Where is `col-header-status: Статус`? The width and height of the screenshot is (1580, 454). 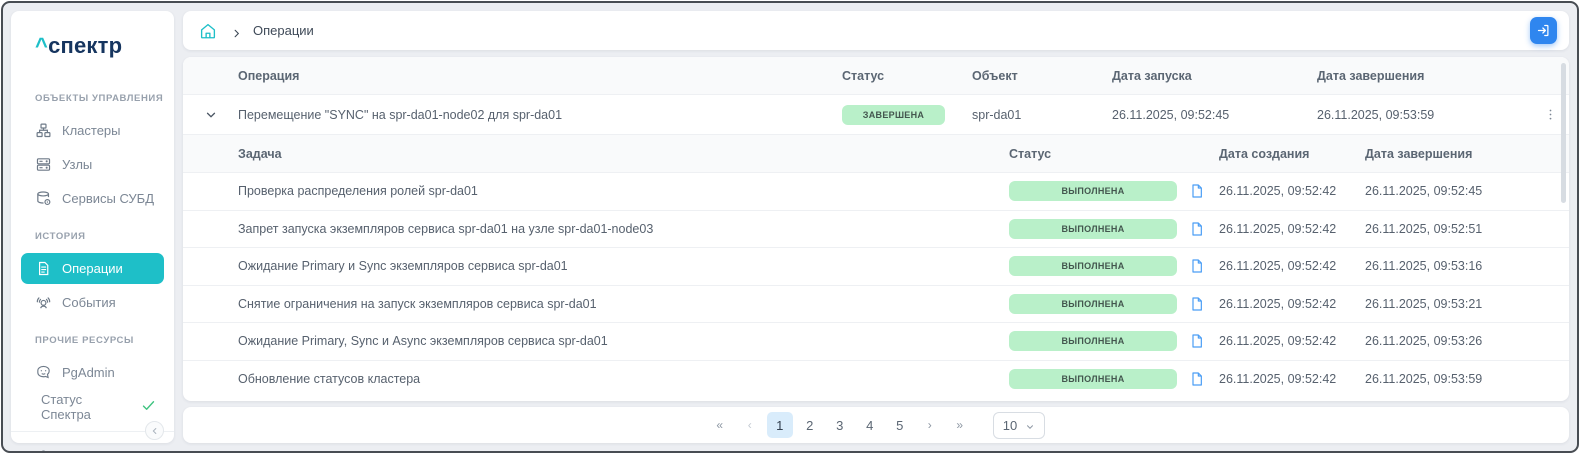 col-header-status: Статус is located at coordinates (863, 75).